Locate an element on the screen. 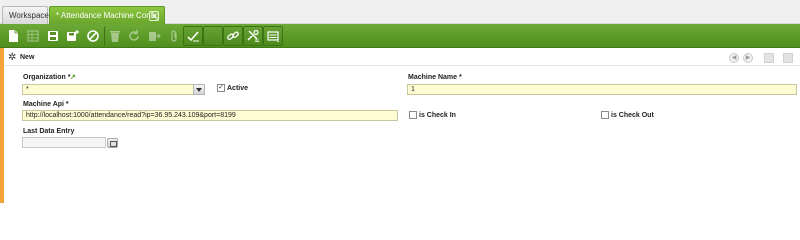  organization-dropdown-button is located at coordinates (199, 89).